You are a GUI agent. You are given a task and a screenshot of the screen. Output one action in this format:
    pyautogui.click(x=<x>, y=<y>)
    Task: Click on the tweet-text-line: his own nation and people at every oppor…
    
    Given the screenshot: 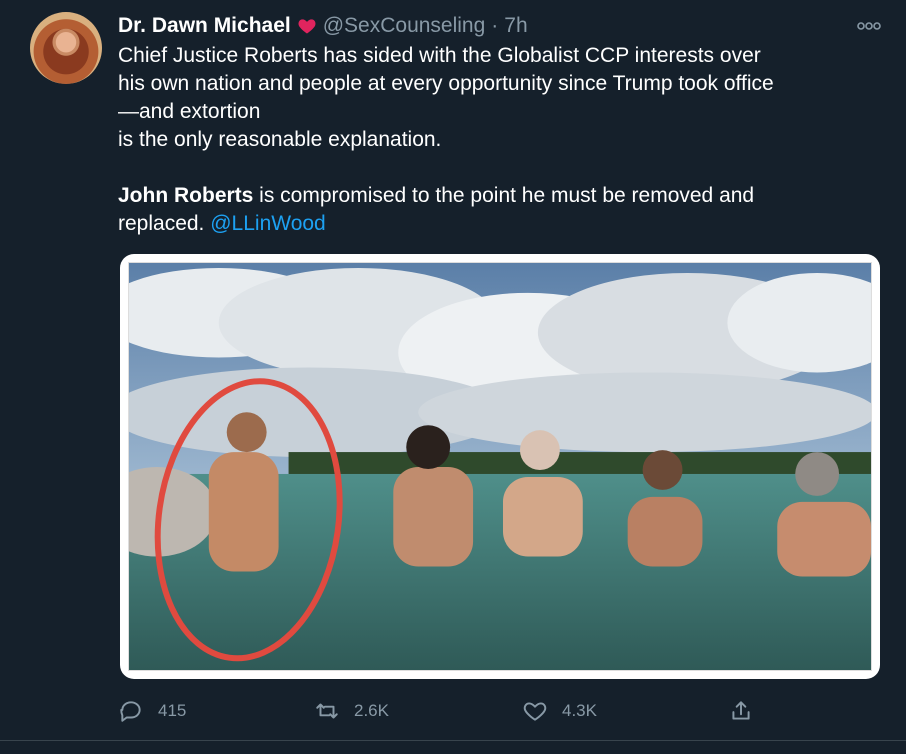 What is the action you would take?
    pyautogui.click(x=446, y=83)
    